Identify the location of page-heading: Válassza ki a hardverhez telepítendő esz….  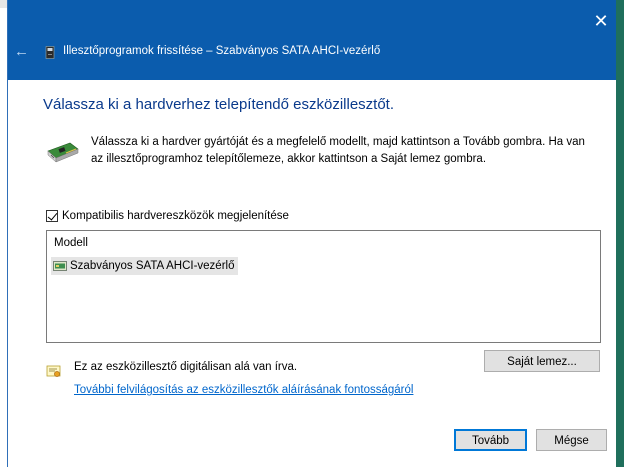
(219, 104).